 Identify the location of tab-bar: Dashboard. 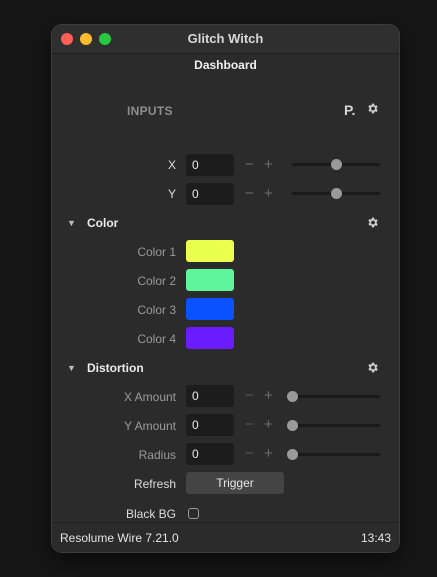
(225, 66).